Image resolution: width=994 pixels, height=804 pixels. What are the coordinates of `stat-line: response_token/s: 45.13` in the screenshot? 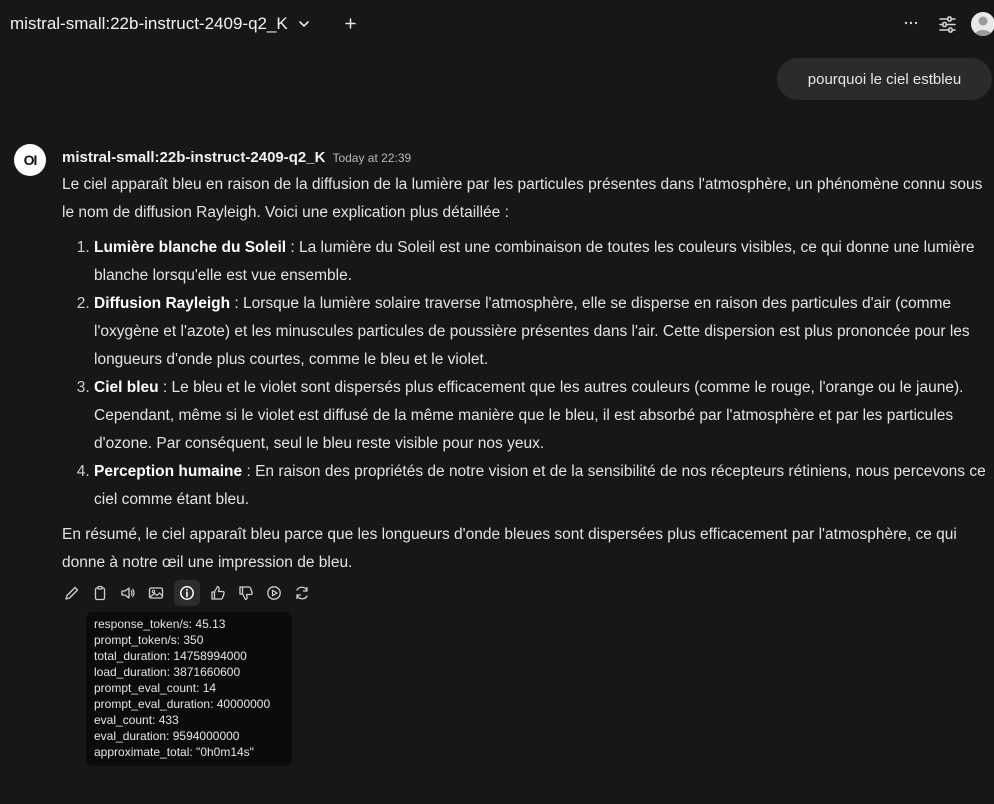 It's located at (160, 624).